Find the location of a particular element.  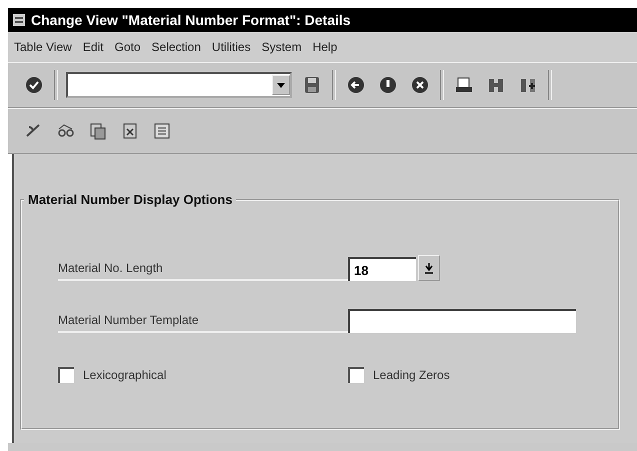

window-title: Change View "Material Number Format": Details is located at coordinates (191, 20).